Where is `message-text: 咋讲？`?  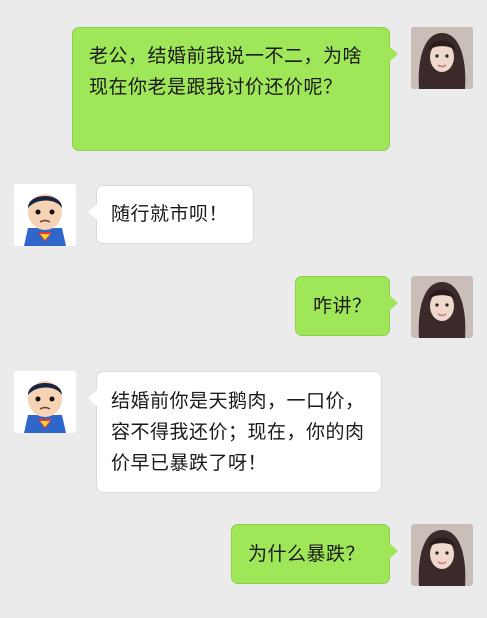
message-text: 咋讲？ is located at coordinates (342, 306).